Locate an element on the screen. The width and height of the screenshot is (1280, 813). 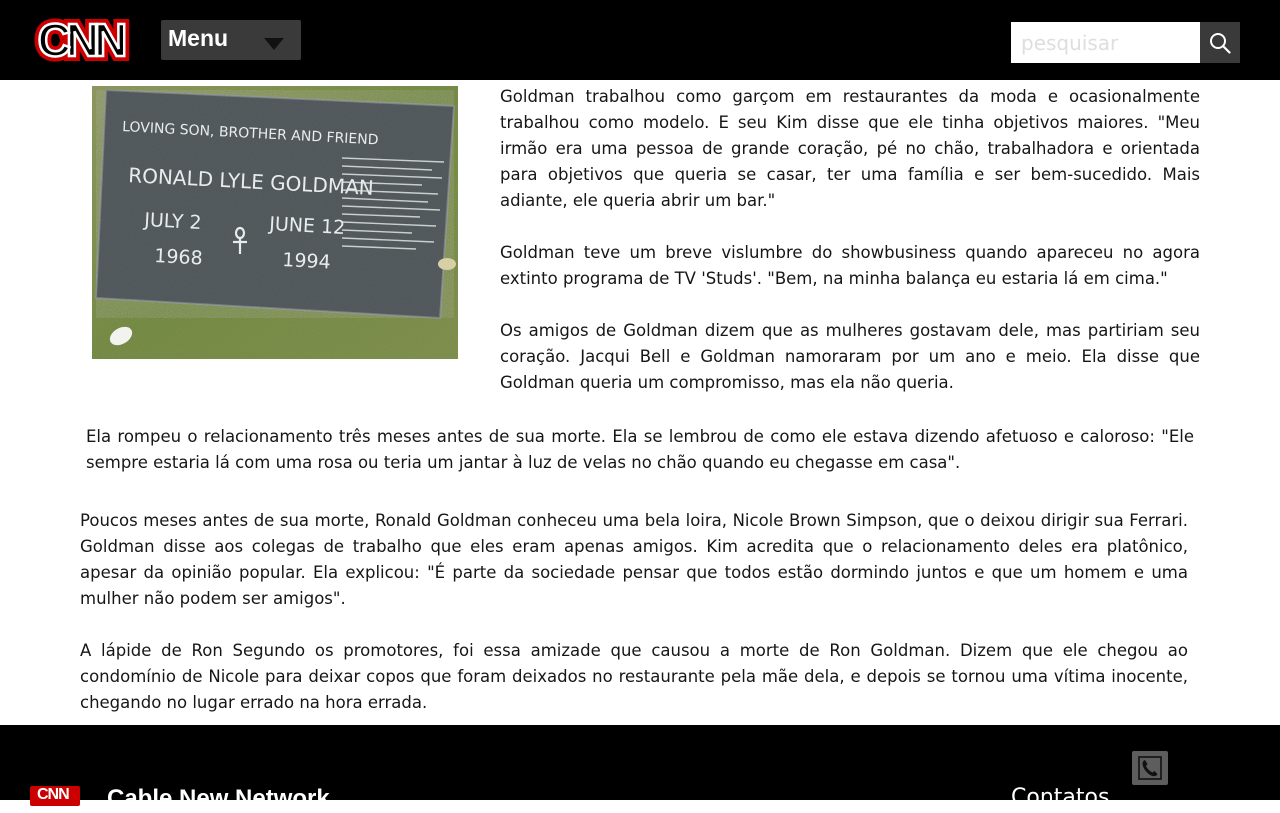
cnn-logo: CNN CNN is located at coordinates (80, 40).